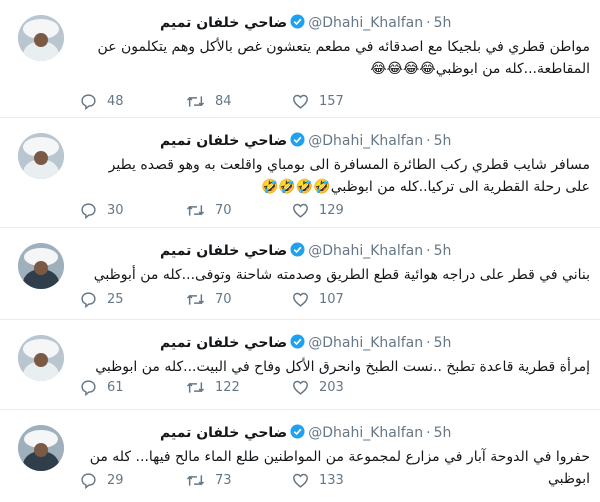 Image resolution: width=600 pixels, height=502 pixels. What do you see at coordinates (331, 387) in the screenshot?
I see `like-count: 203` at bounding box center [331, 387].